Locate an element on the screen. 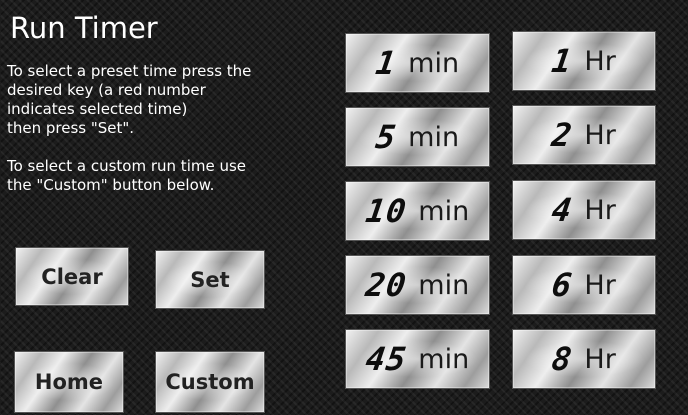  preset-20-min-button: 20 min is located at coordinates (417, 285).